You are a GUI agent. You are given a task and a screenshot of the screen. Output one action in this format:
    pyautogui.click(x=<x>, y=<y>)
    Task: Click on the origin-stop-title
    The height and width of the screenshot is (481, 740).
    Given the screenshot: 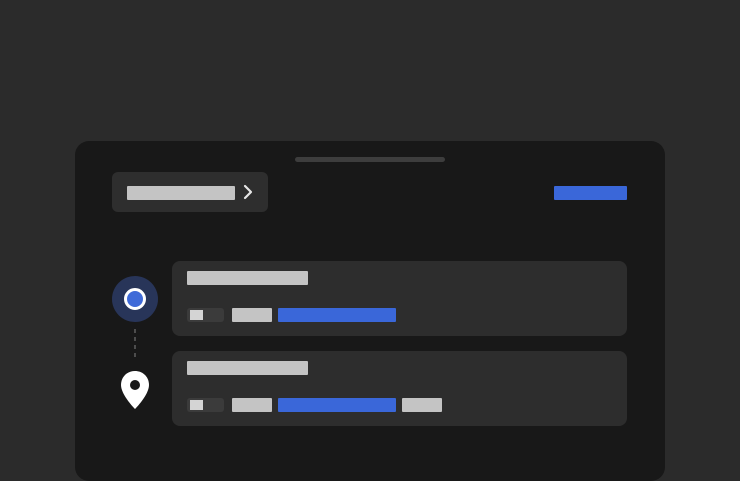 What is the action you would take?
    pyautogui.click(x=247, y=278)
    